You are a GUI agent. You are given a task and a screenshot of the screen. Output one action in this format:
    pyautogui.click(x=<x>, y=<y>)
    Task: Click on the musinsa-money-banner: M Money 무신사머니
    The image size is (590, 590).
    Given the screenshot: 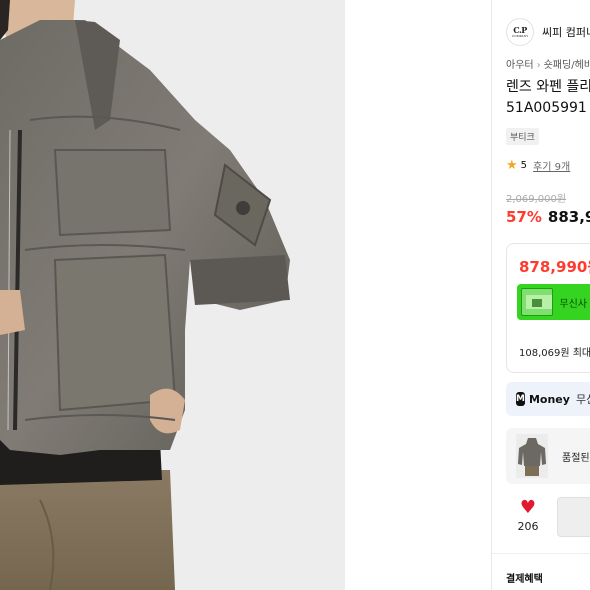 What is the action you would take?
    pyautogui.click(x=548, y=399)
    